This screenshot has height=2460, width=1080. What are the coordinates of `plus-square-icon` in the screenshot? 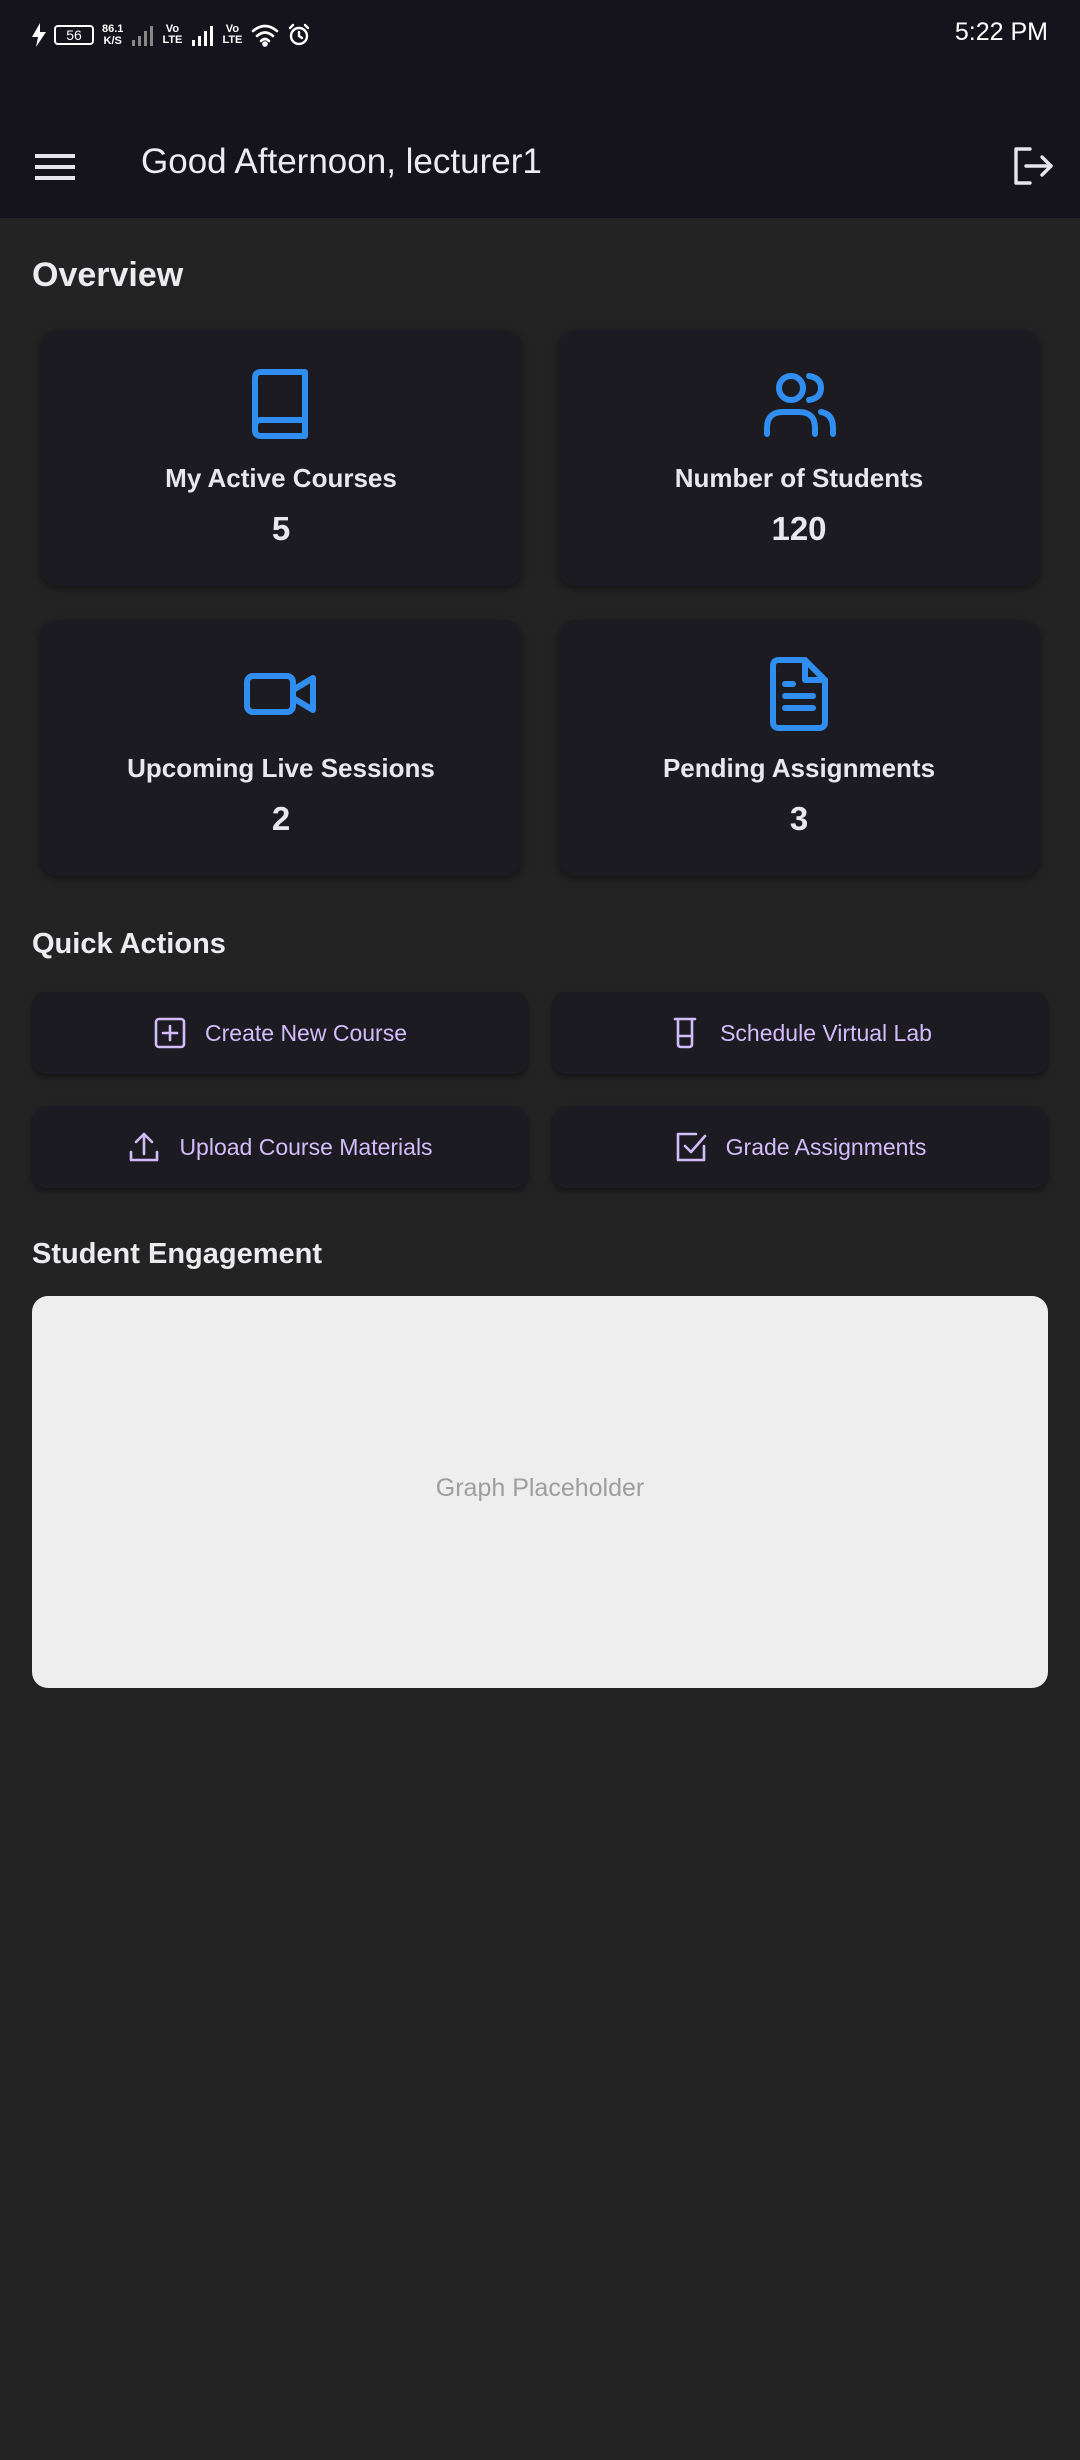 It's located at (170, 1033).